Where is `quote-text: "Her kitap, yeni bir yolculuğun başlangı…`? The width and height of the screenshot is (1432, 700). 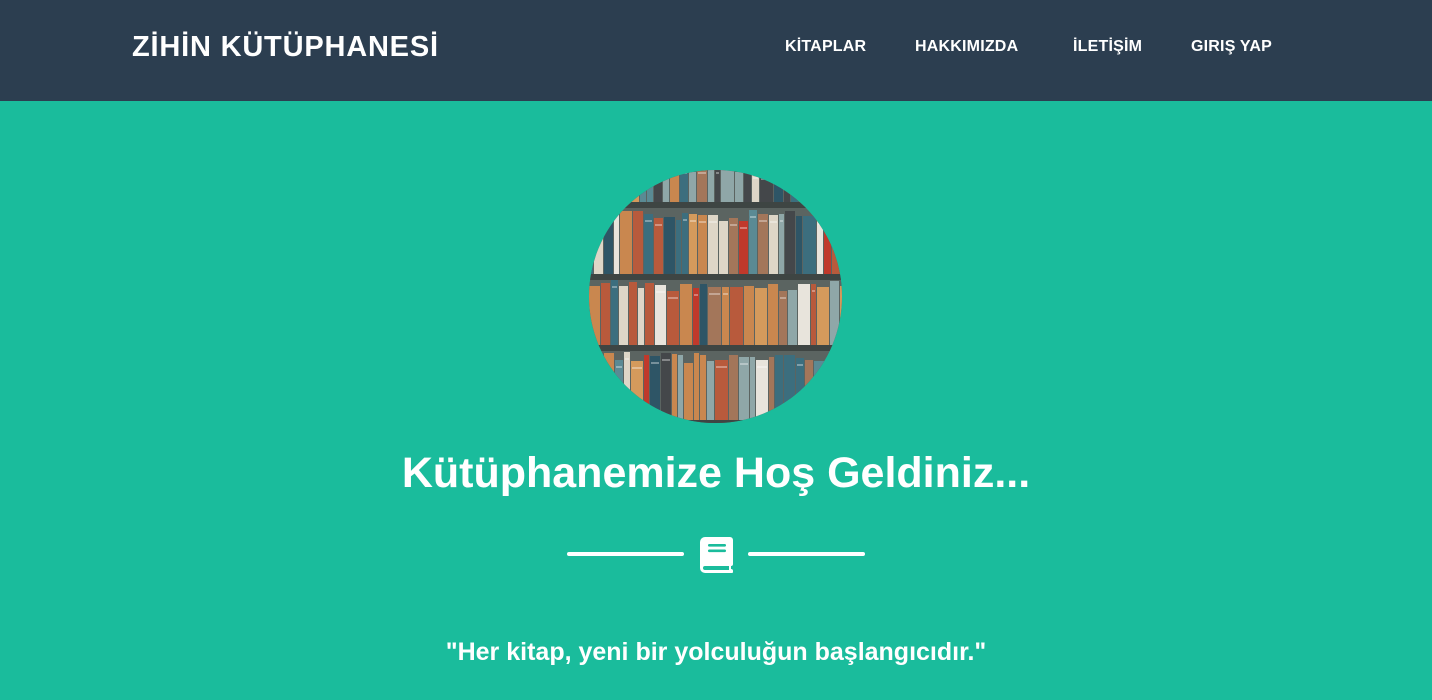
quote-text: "Her kitap, yeni bir yolculuğun başlangı… is located at coordinates (716, 652).